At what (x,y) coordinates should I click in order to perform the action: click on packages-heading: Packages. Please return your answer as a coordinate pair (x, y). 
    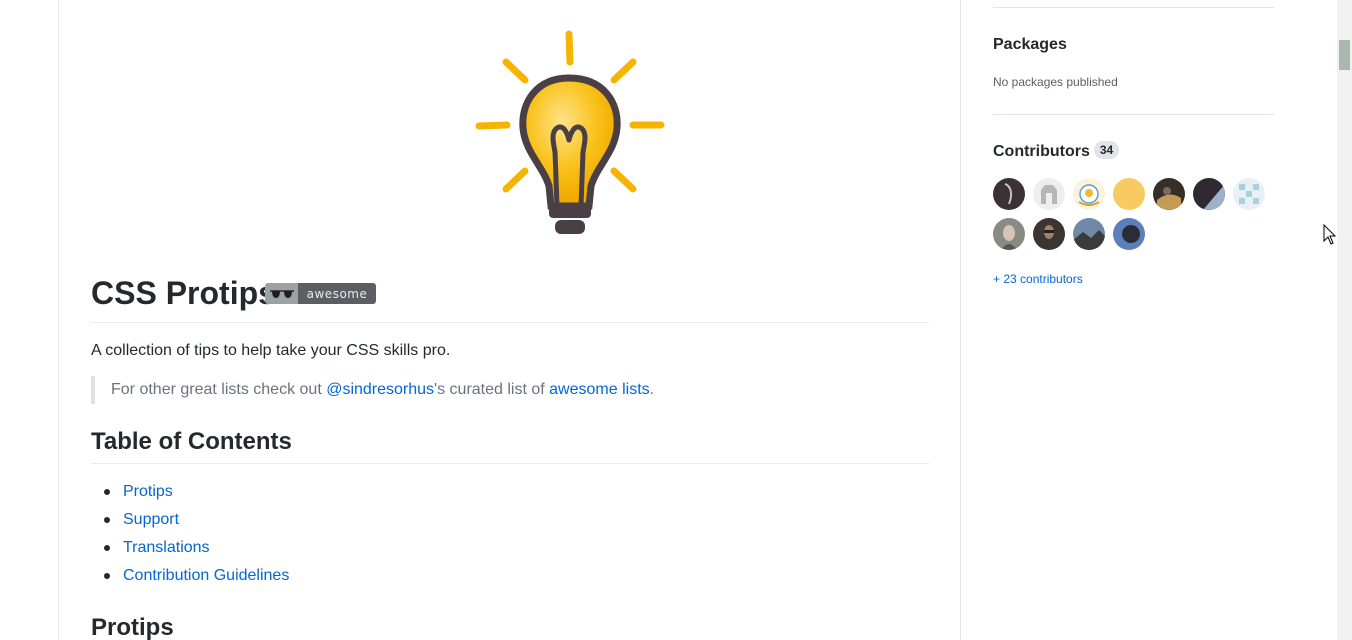
    Looking at the image, I should click on (1030, 45).